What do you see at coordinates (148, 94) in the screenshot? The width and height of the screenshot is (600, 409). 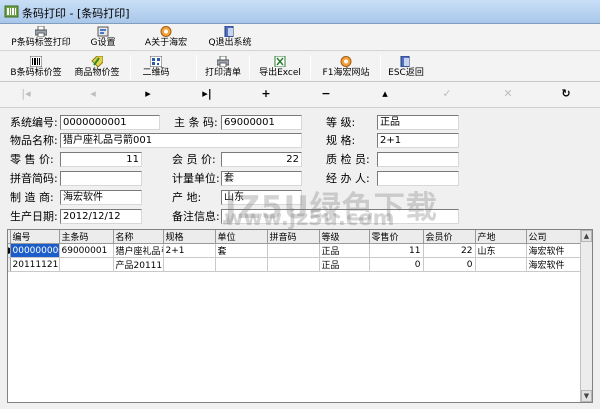 I see `nav-next-button: ▸` at bounding box center [148, 94].